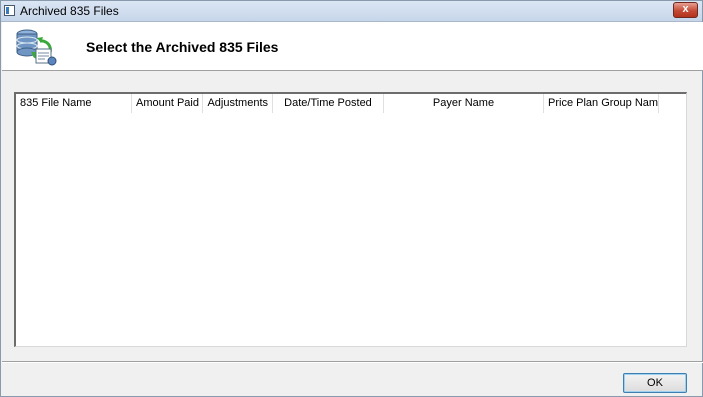  I want to click on column-header-adjustments: Adjustments, so click(238, 103).